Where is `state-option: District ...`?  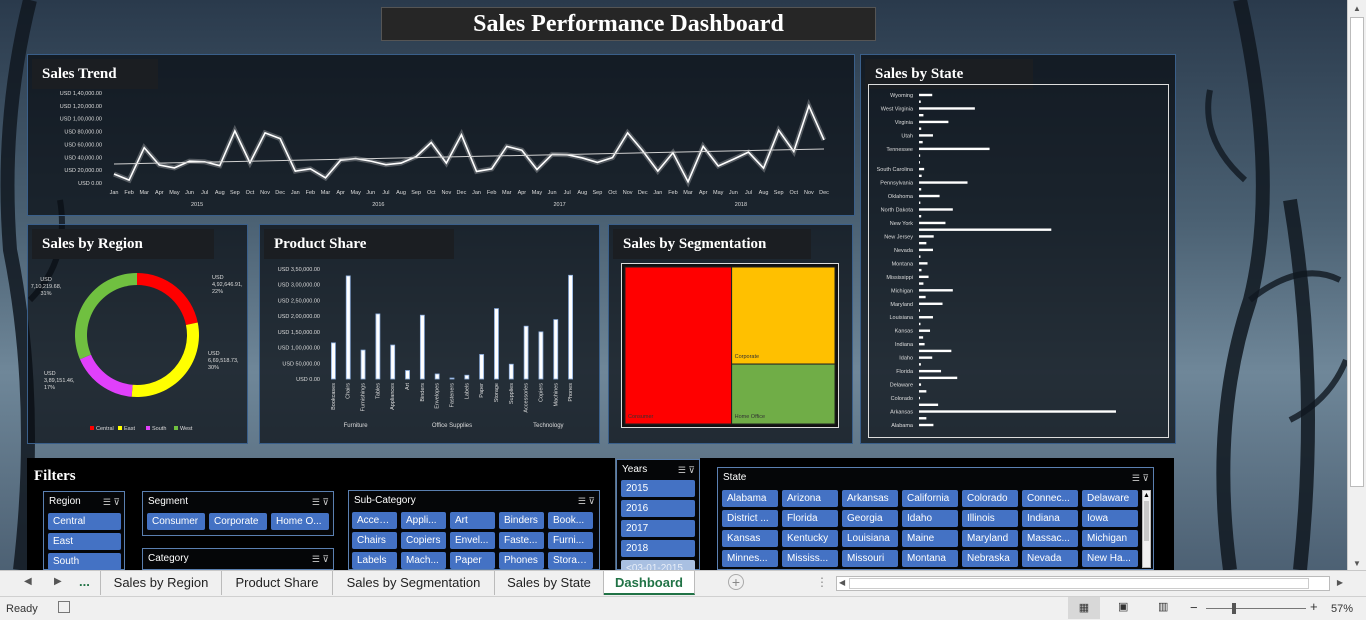 state-option: District ... is located at coordinates (750, 518).